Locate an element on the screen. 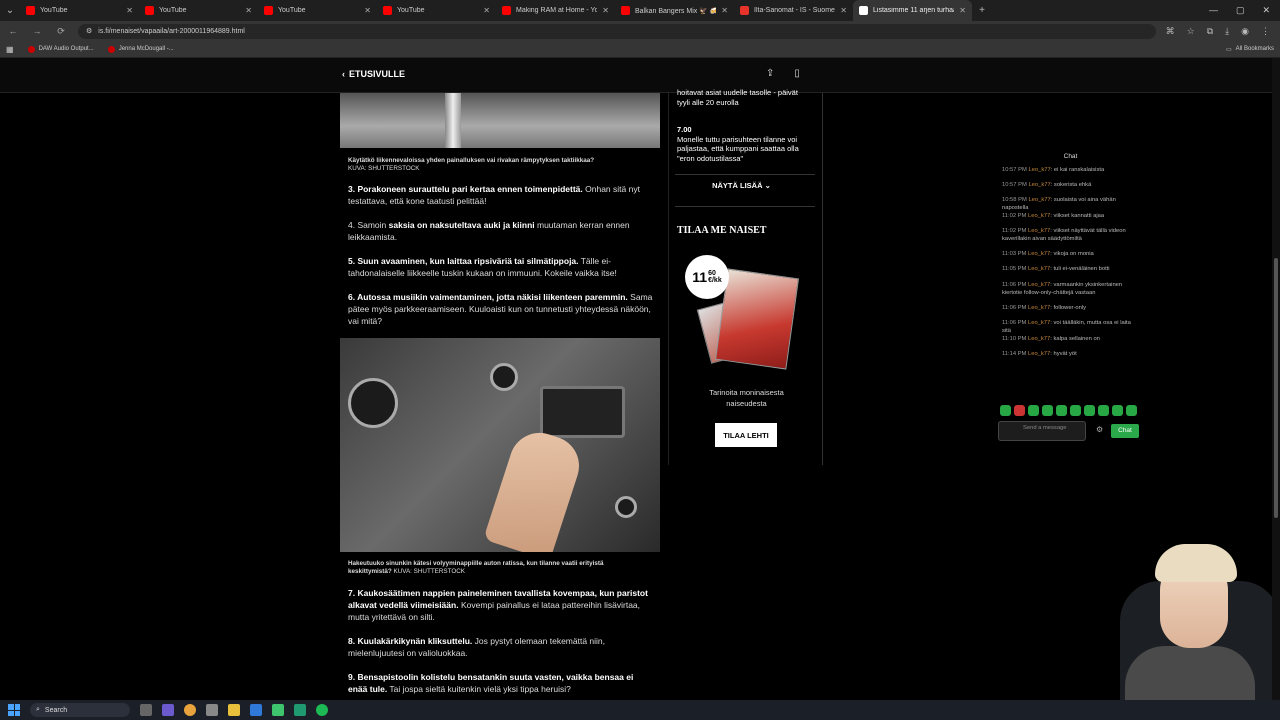  forward-arrow-icon: → is located at coordinates (37, 31).